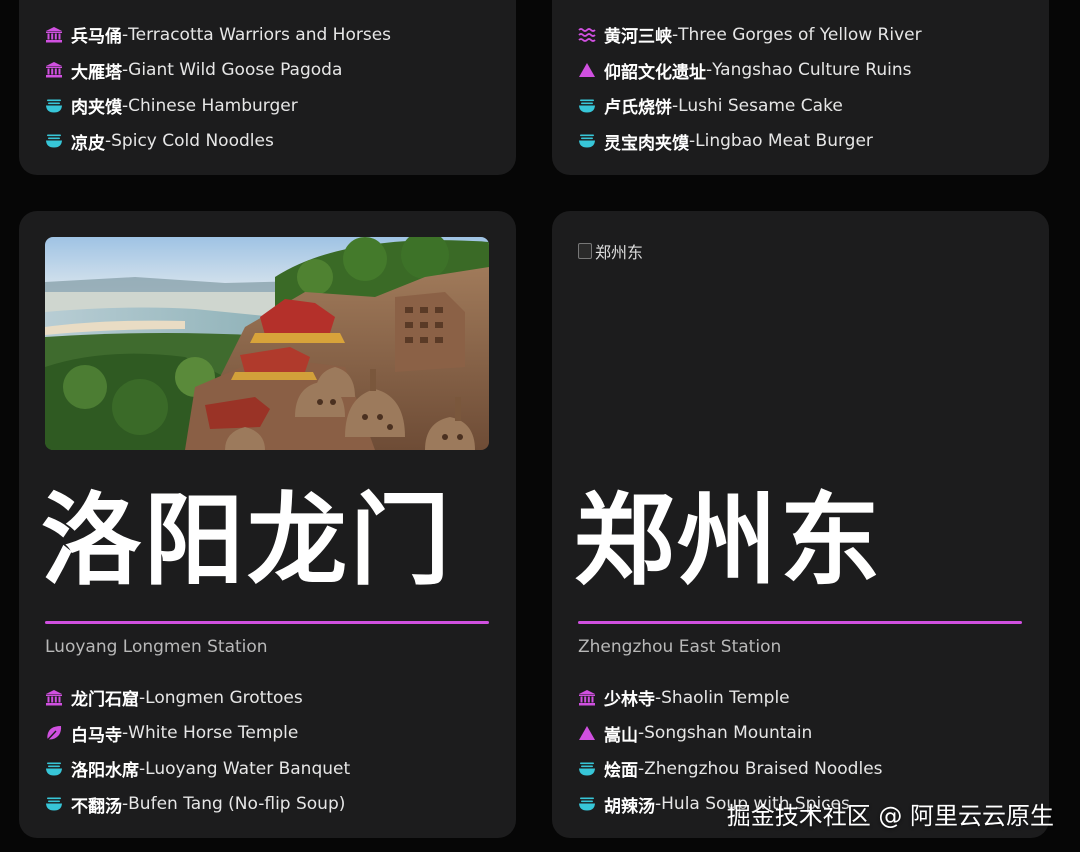  Describe the element at coordinates (621, 771) in the screenshot. I see `item-name-zh: 烩面` at that location.